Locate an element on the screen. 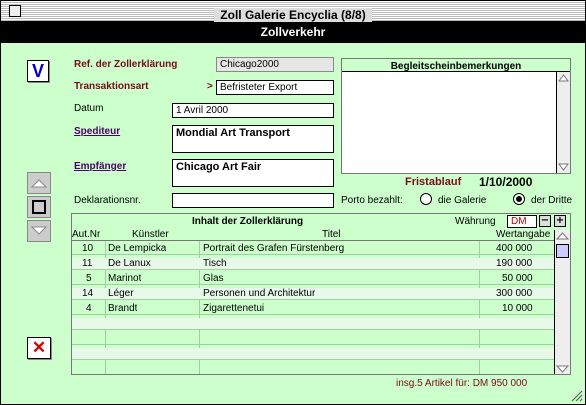 The height and width of the screenshot is (405, 586). column-header-title: Titel is located at coordinates (331, 235).